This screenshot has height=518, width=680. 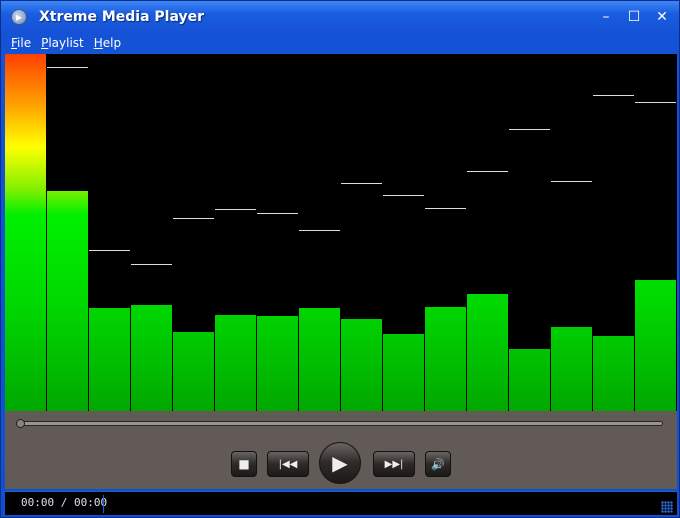 I want to click on previous-icon: |◀◀, so click(x=288, y=464).